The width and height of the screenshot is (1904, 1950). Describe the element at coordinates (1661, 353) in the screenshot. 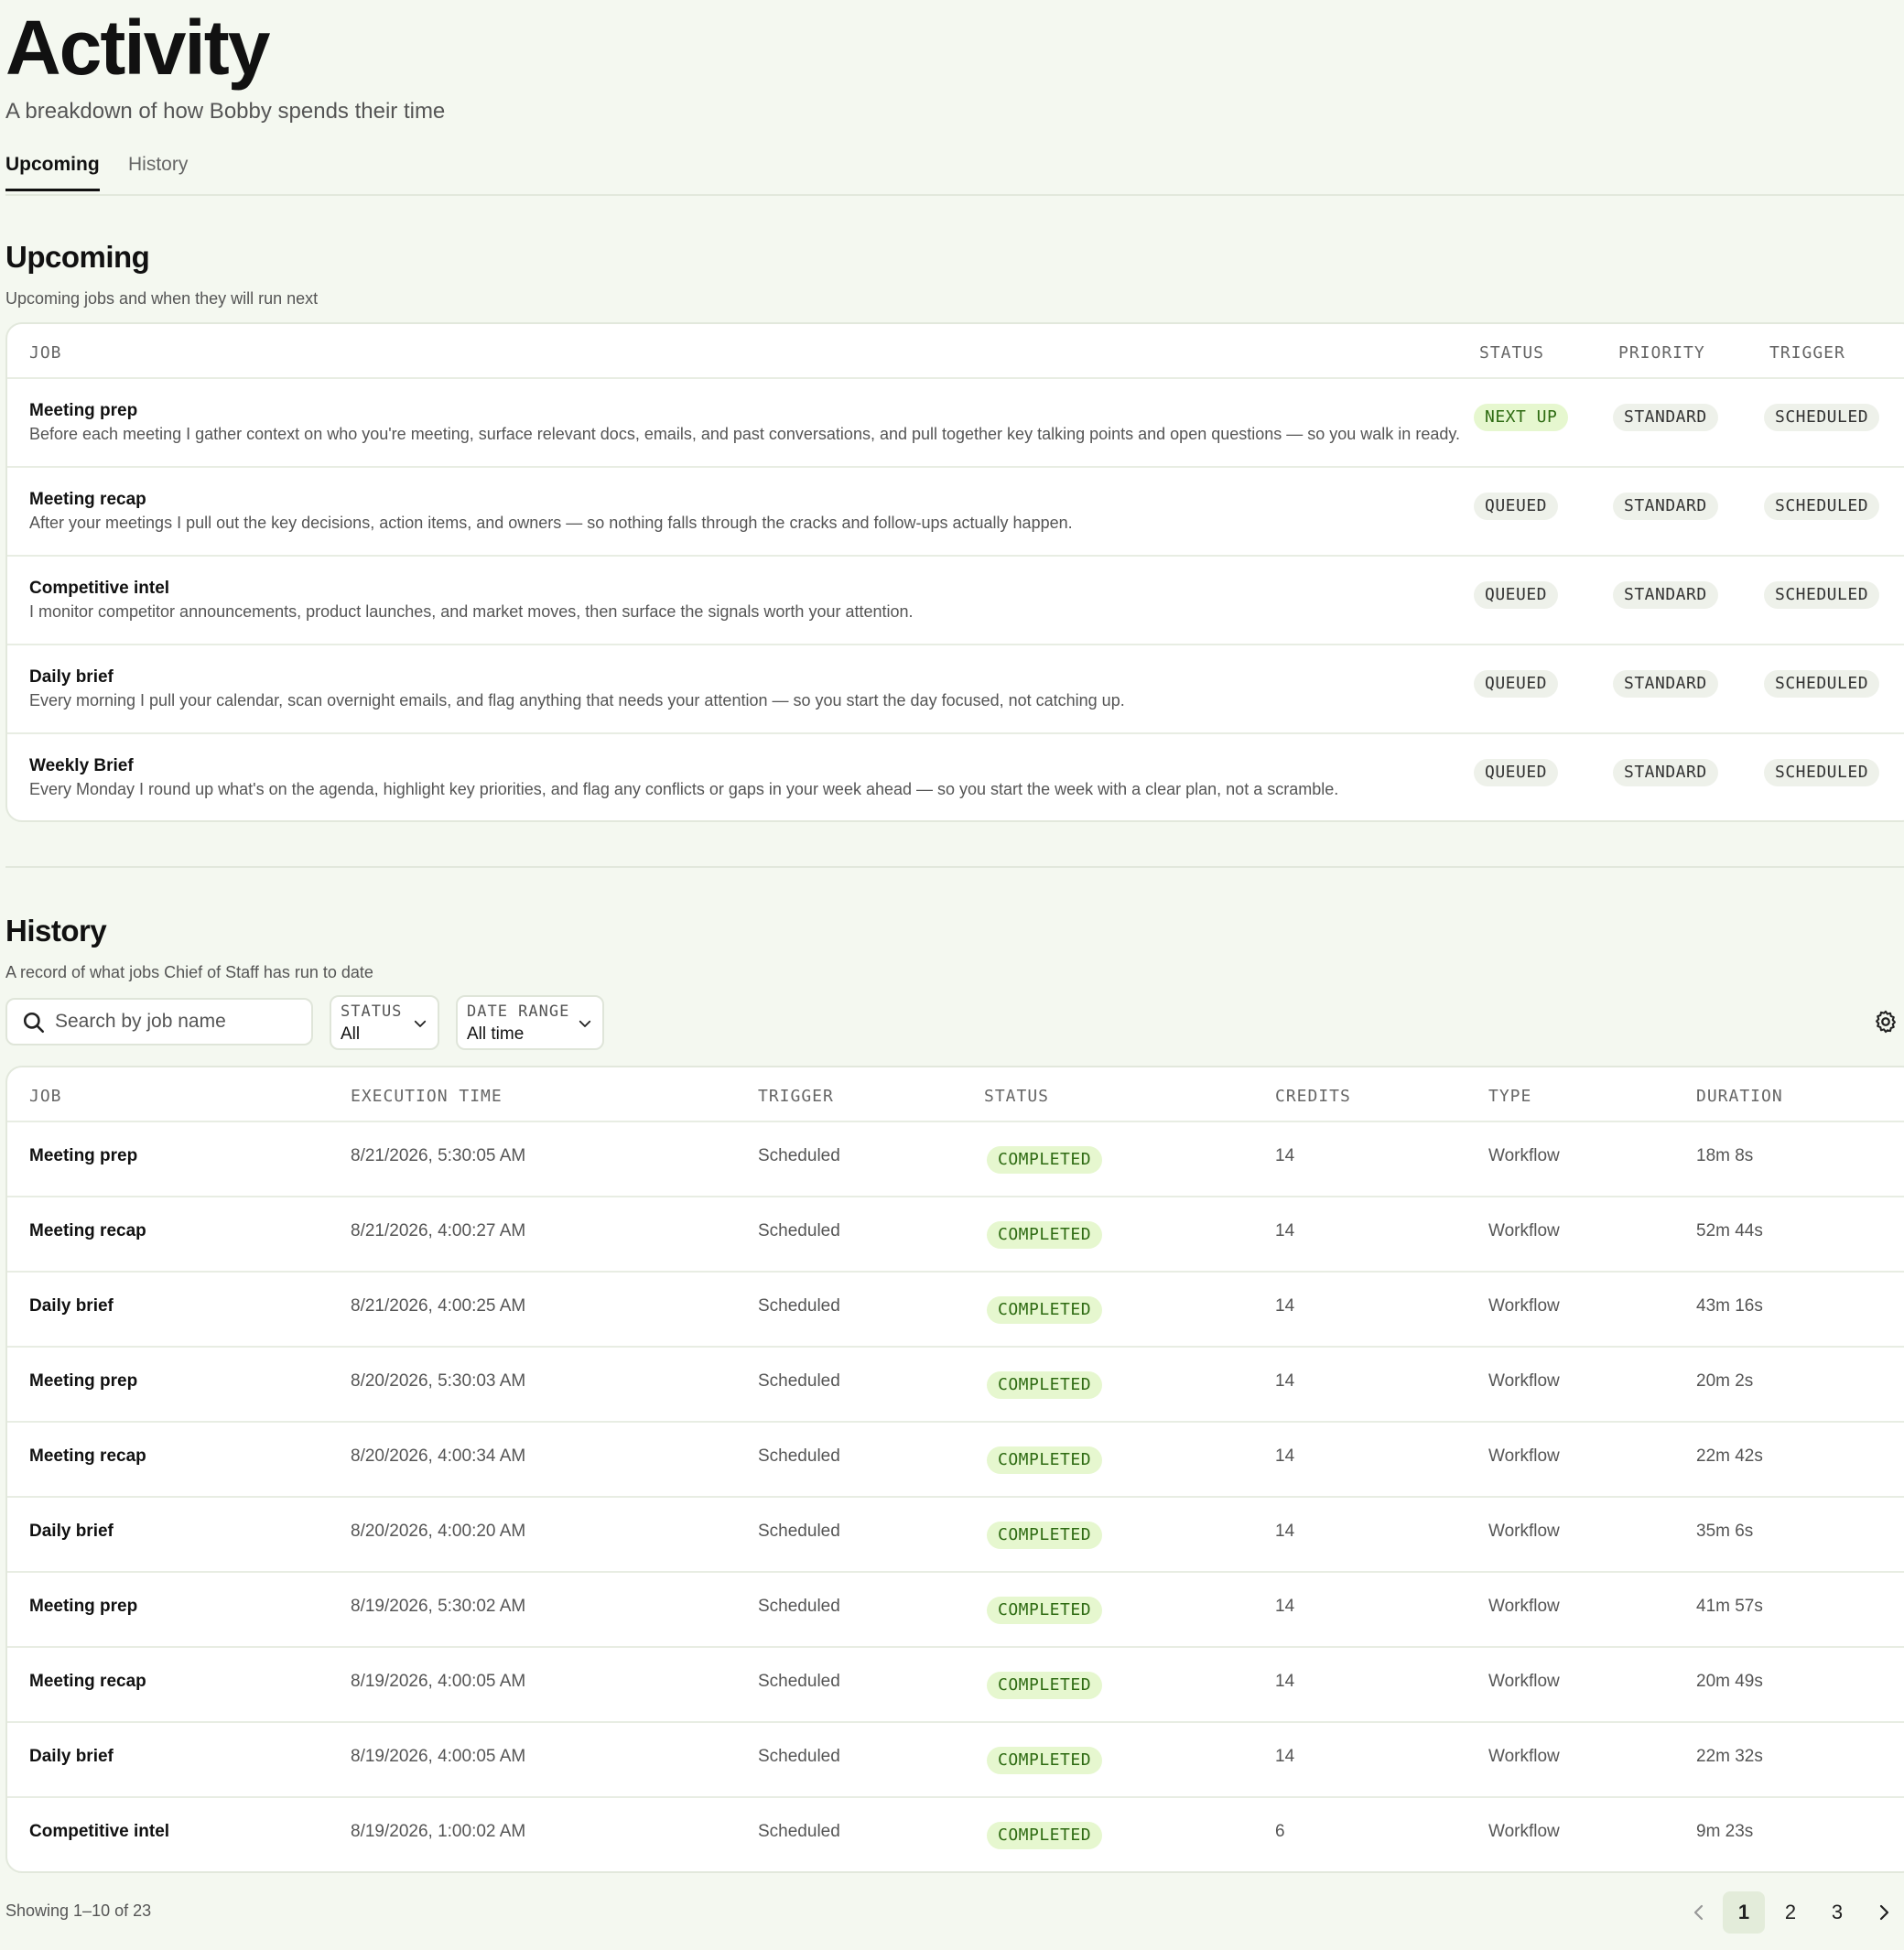

I see `col-priority: PRIORITY` at that location.